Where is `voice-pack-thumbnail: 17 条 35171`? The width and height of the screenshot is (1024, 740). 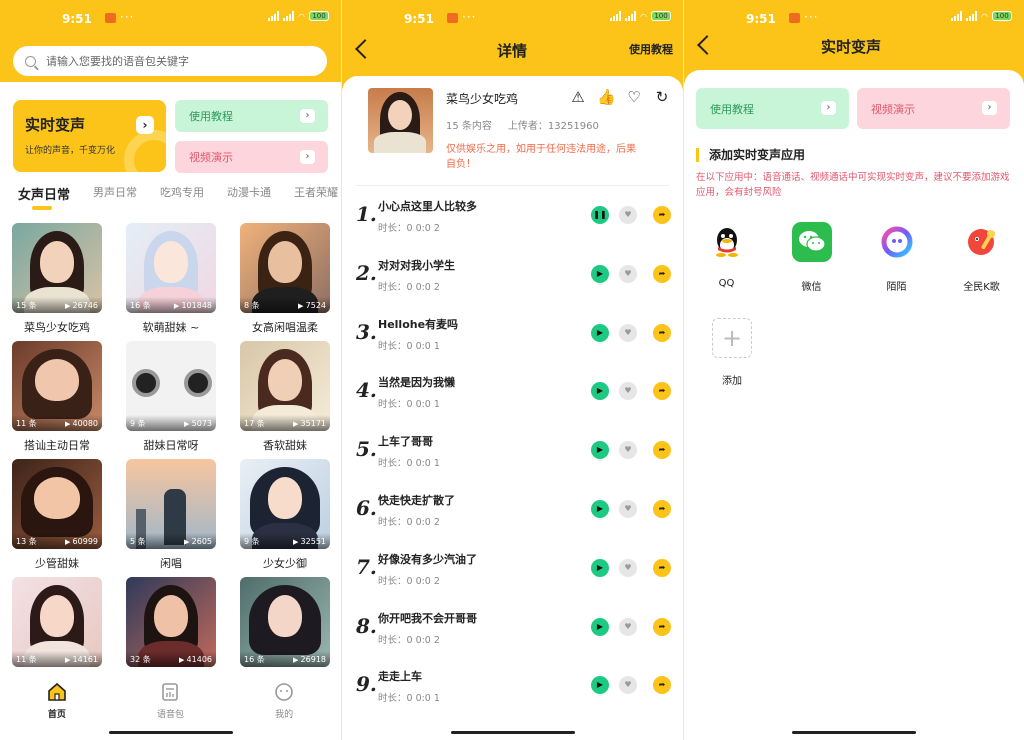
voice-pack-thumbnail: 17 条 35171 is located at coordinates (285, 386).